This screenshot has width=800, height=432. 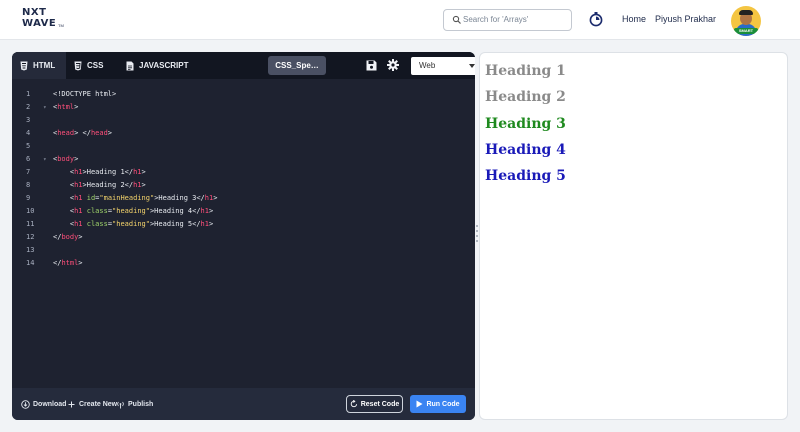 What do you see at coordinates (243, 94) in the screenshot?
I see `code-line: 1 <!DOCTYPE html>` at bounding box center [243, 94].